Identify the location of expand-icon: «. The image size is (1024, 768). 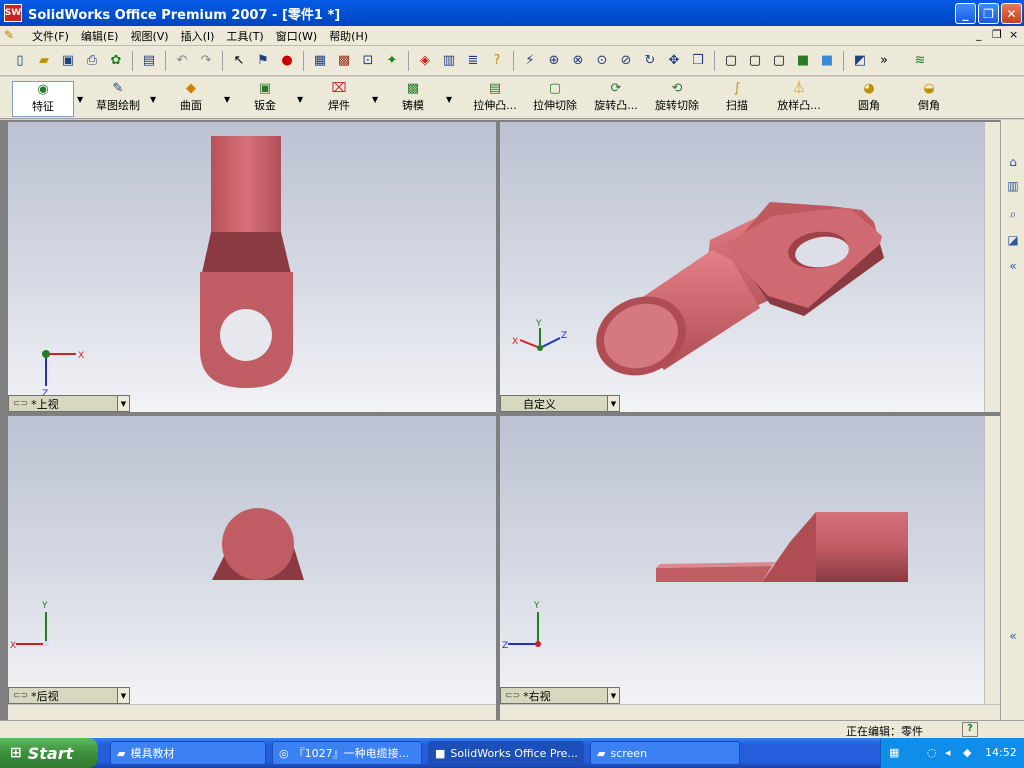
(1013, 636).